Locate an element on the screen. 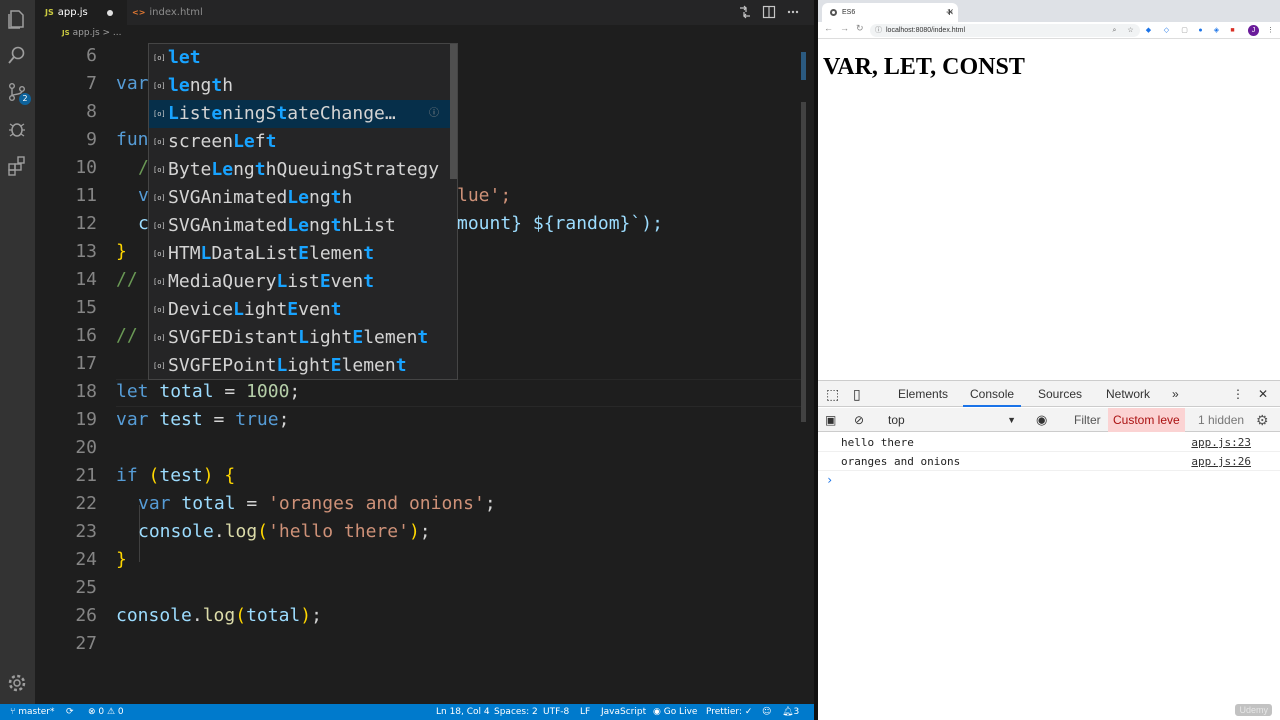 The width and height of the screenshot is (1280, 720). editor-scrollbar is located at coordinates (807, 373).